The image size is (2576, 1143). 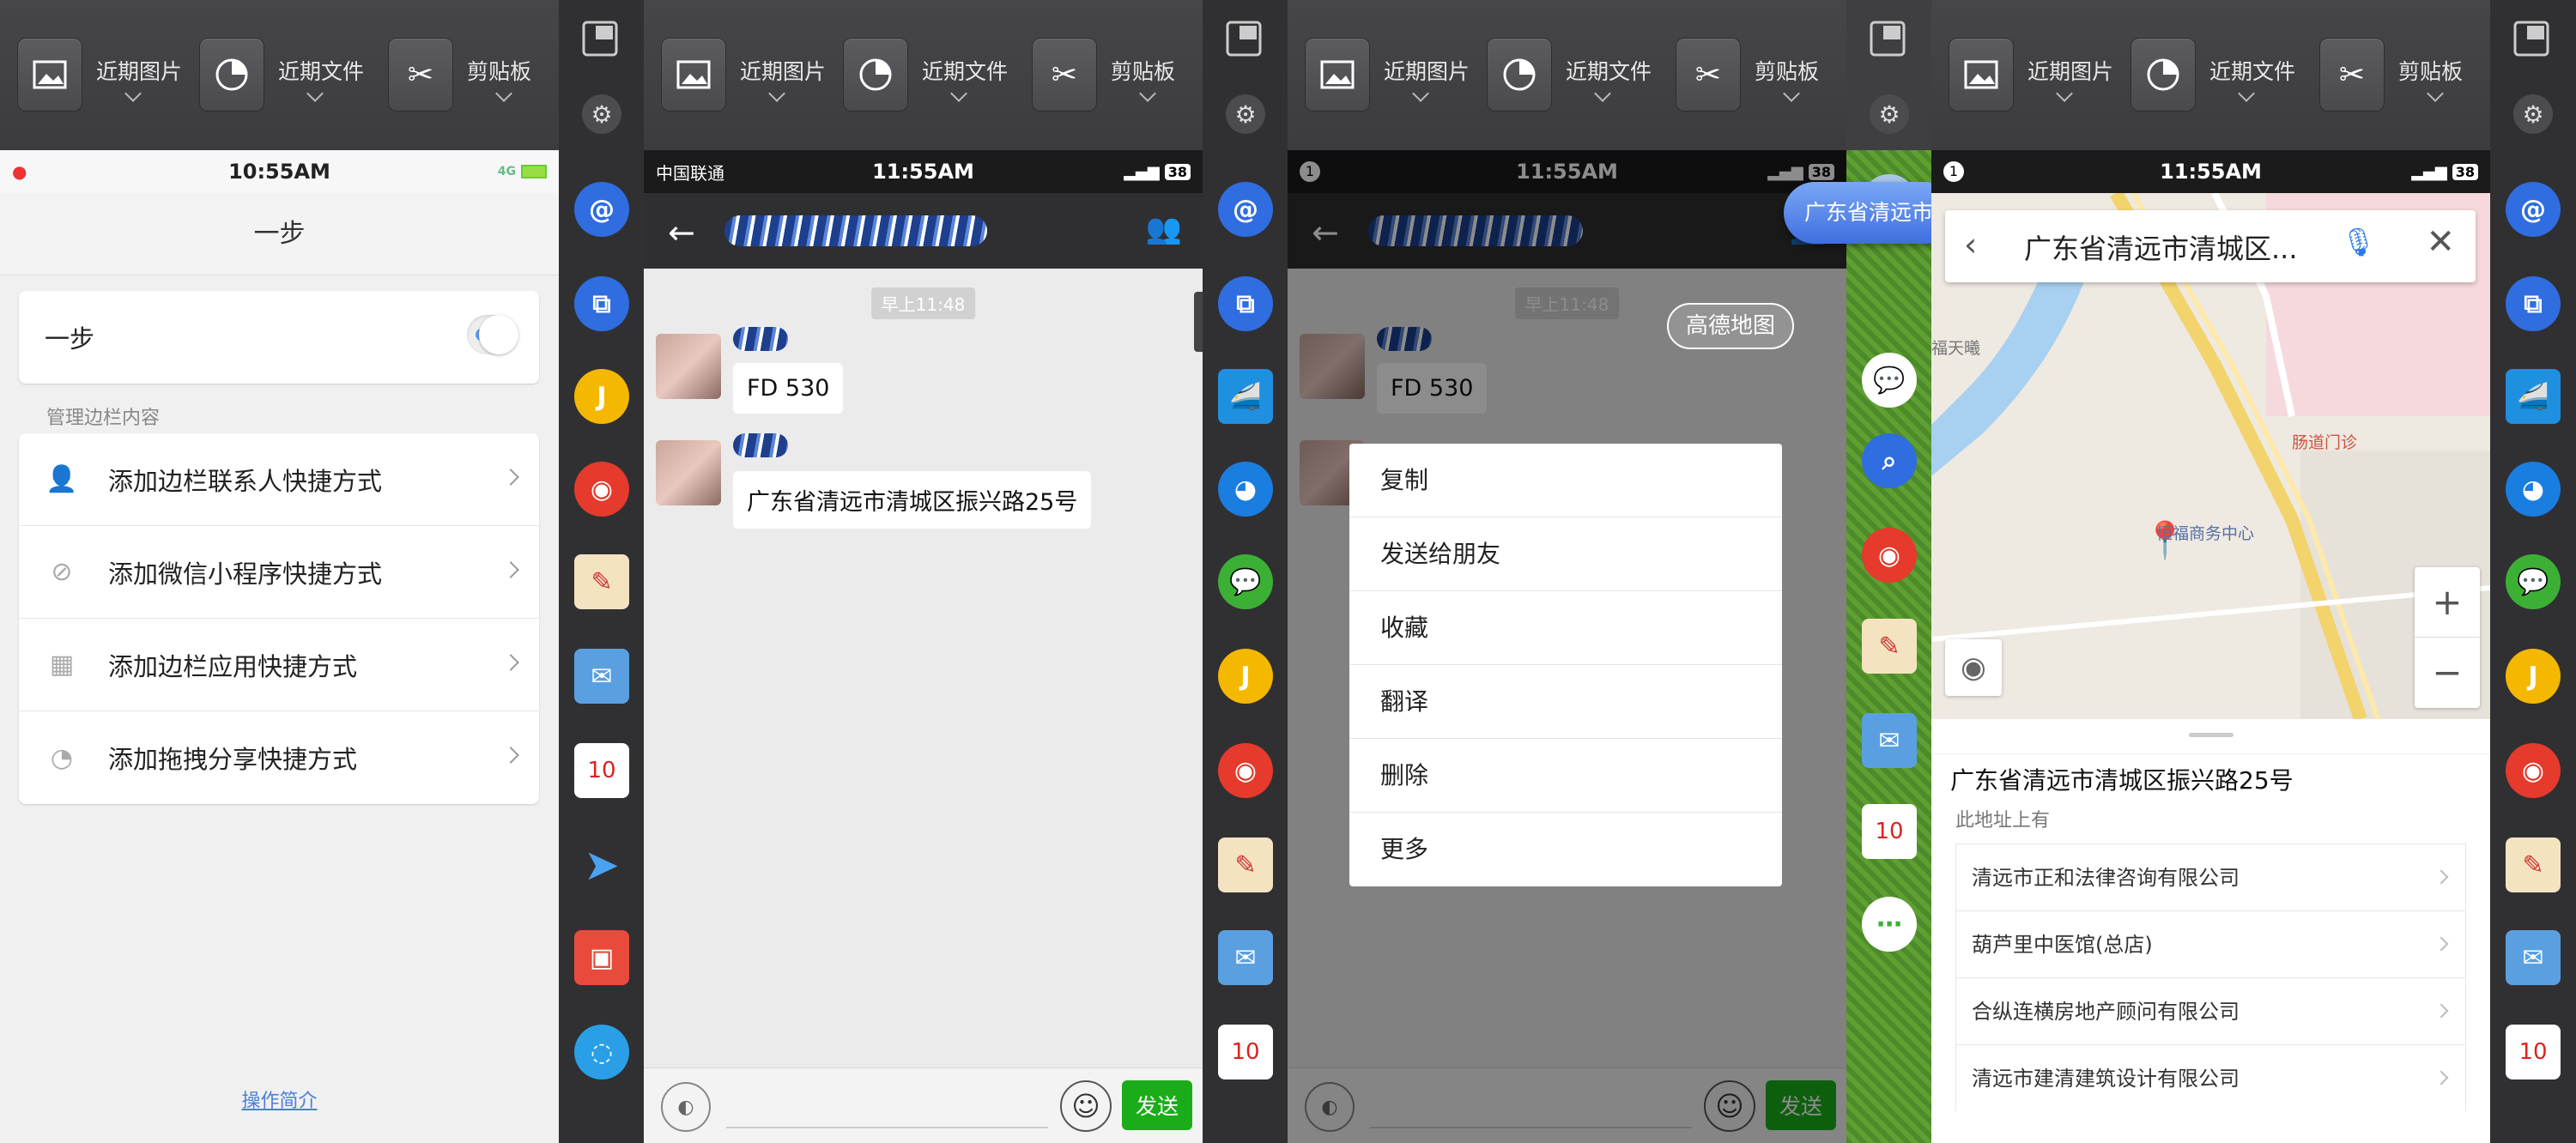 I want to click on pie-icon, so click(x=875, y=75).